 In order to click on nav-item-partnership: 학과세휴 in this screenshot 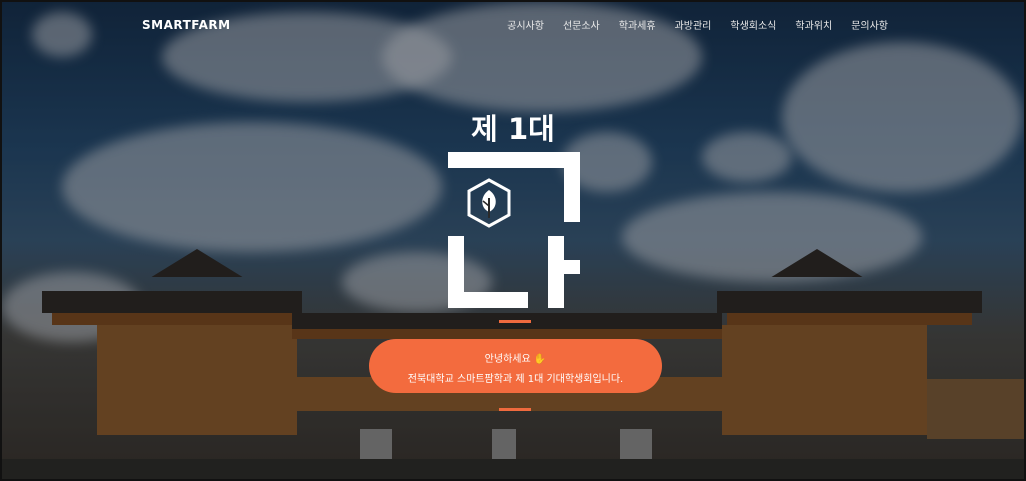, I will do `click(637, 24)`.